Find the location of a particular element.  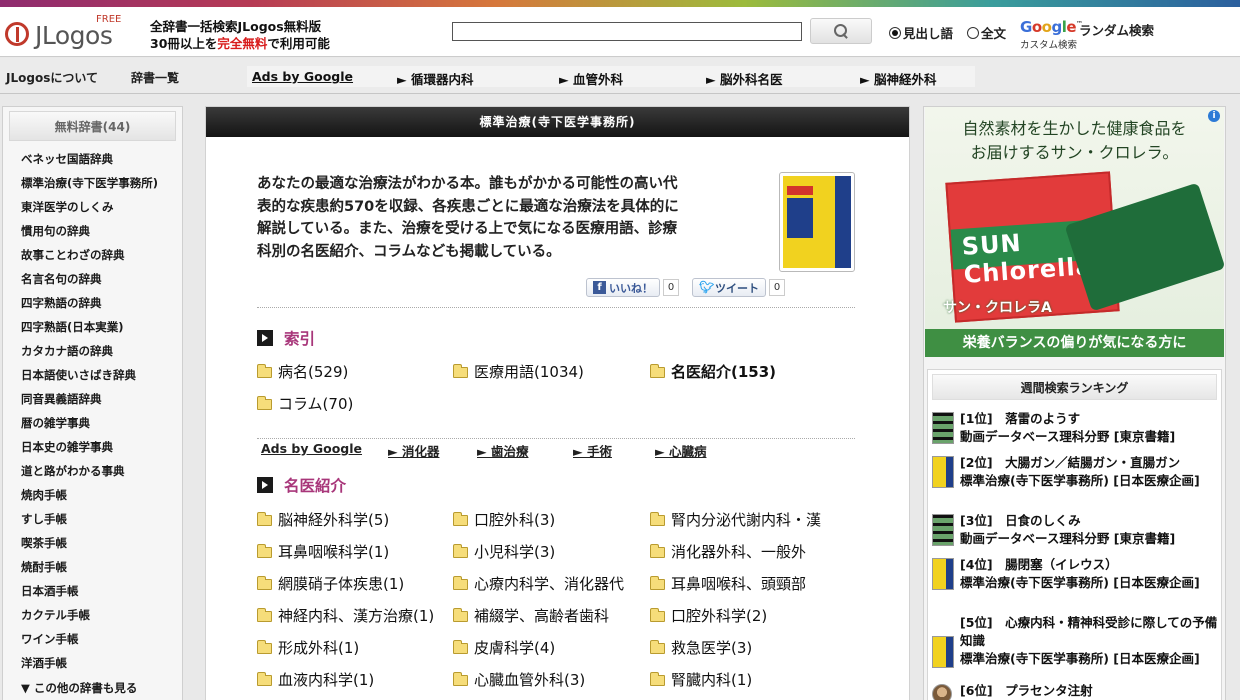

tagline-text: 30冊以上を is located at coordinates (184, 43).